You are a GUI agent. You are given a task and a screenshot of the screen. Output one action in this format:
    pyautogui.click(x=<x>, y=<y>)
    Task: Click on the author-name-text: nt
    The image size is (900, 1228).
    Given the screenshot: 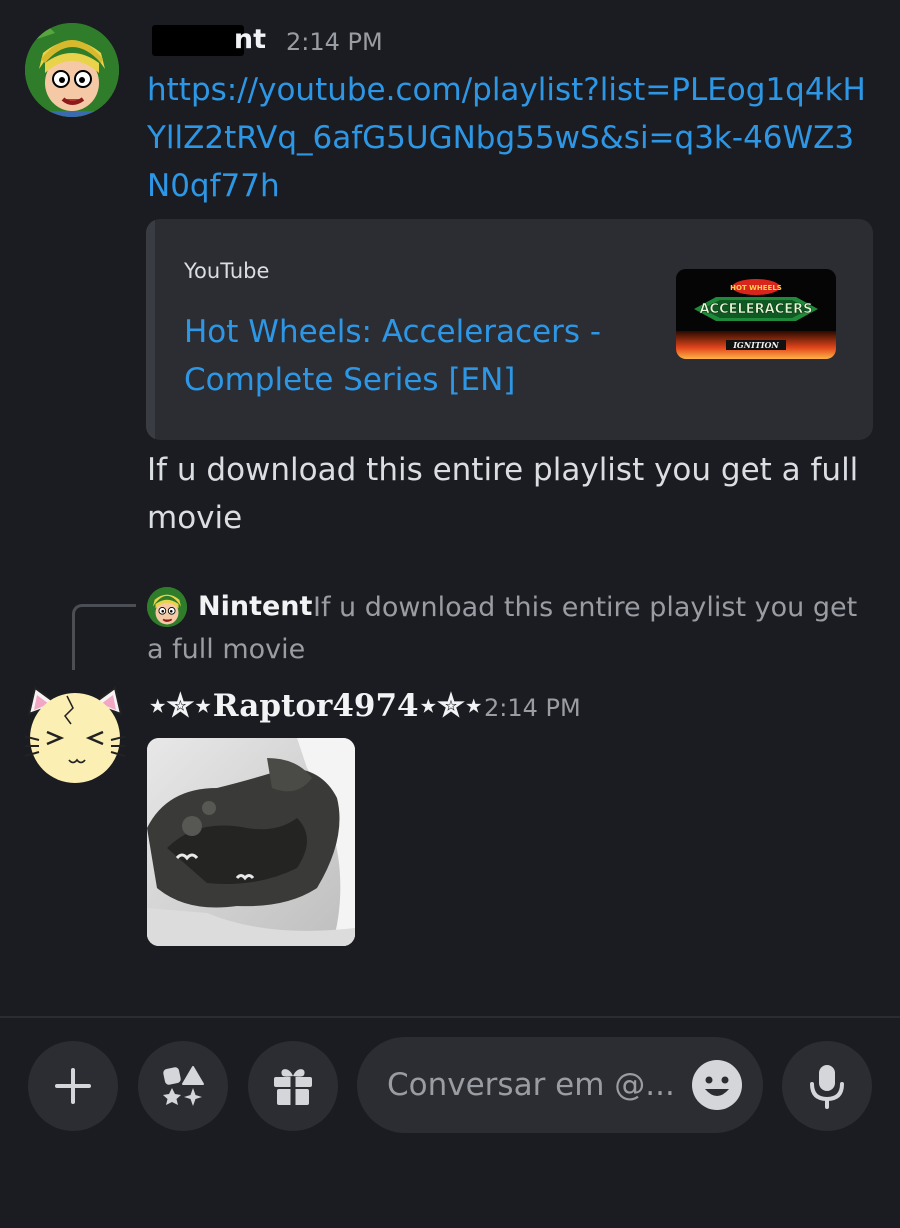 What is the action you would take?
    pyautogui.click(x=249, y=39)
    